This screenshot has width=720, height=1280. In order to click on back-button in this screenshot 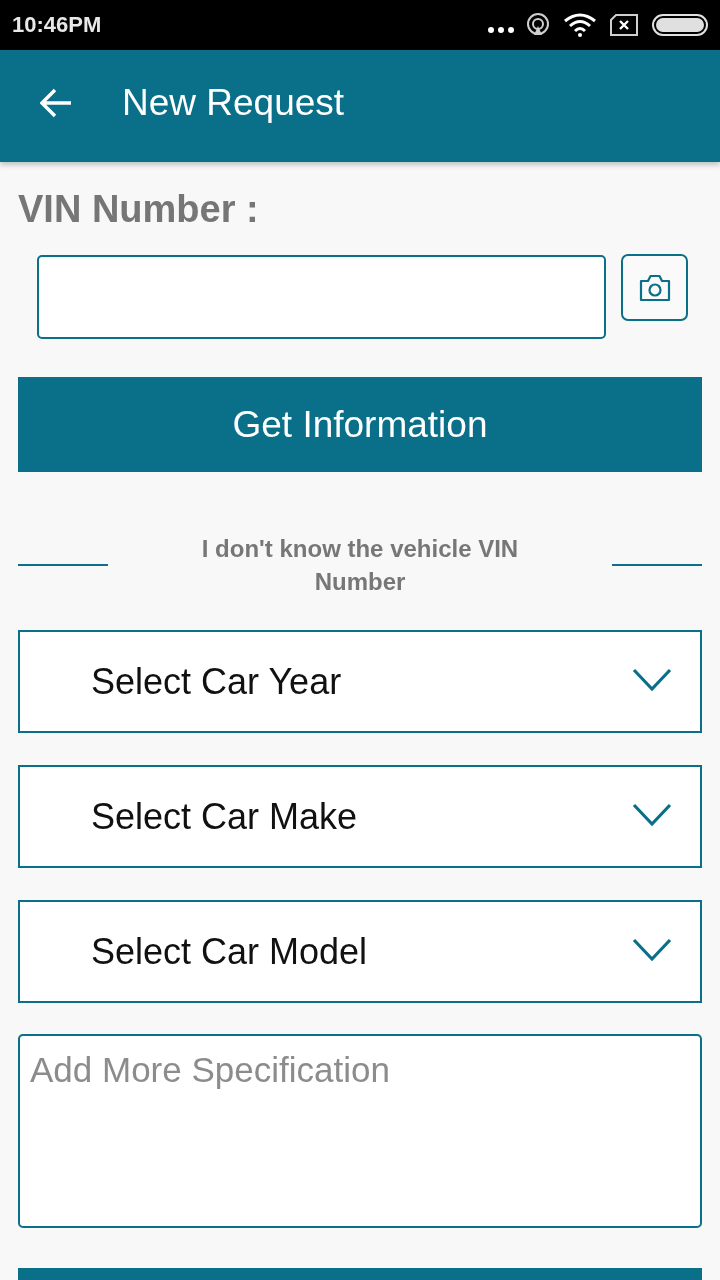, I will do `click(56, 103)`.